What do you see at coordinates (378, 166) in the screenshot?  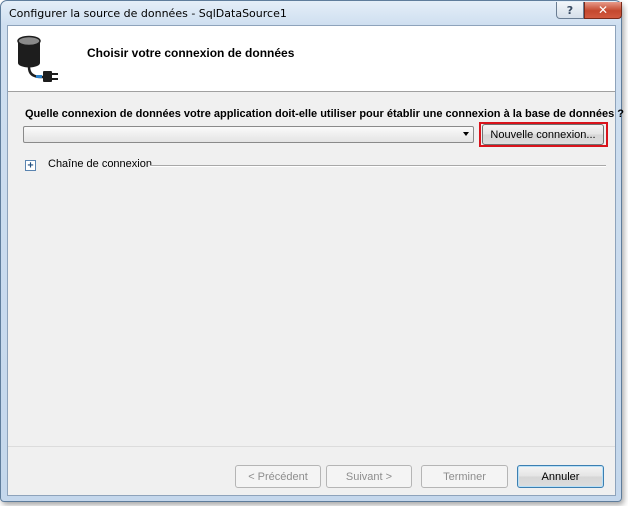 I see `section-divider` at bounding box center [378, 166].